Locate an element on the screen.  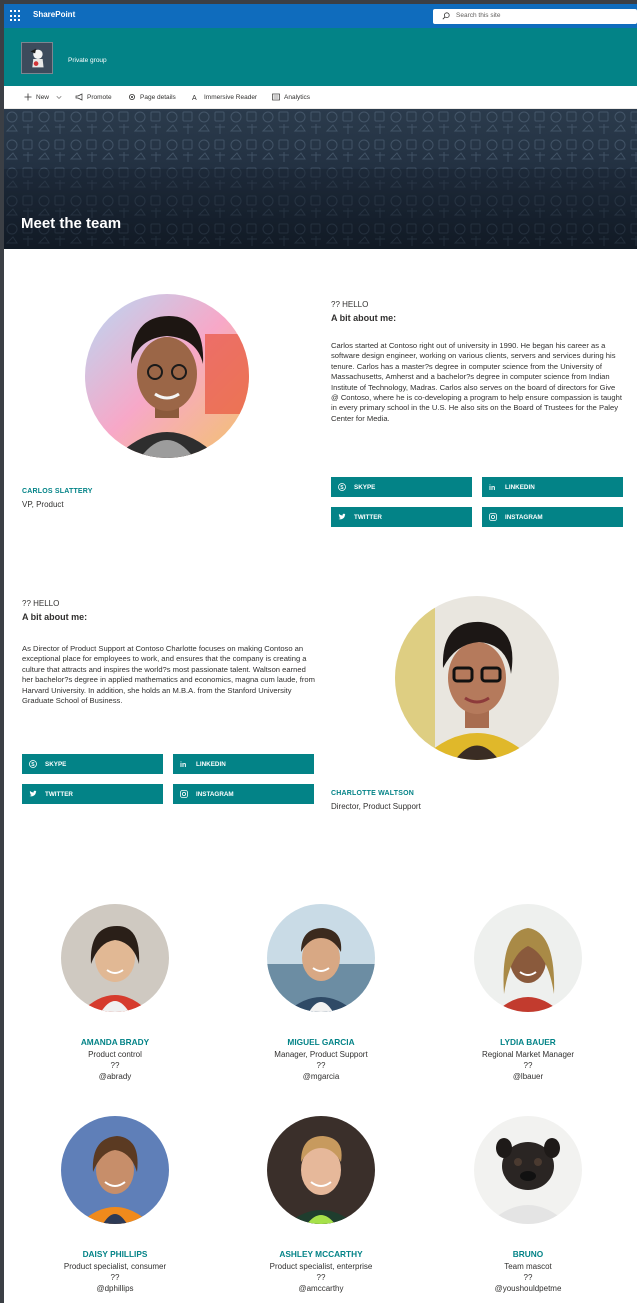
twitter-label: TWITTER is located at coordinates (368, 517).